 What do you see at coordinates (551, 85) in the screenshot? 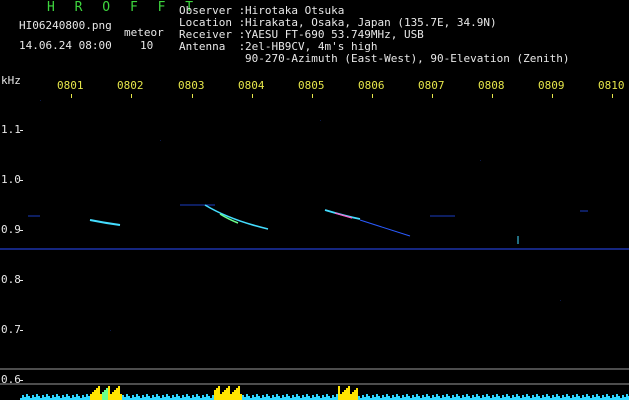
I see `time-tick-label: 0809` at bounding box center [551, 85].